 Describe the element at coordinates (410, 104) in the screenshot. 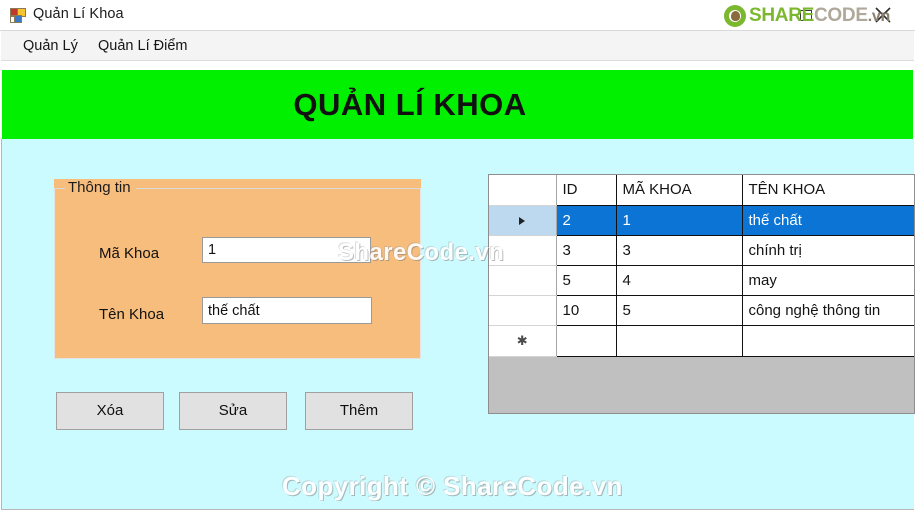

I see `page-title: QUẢN LÍ KHOA` at that location.